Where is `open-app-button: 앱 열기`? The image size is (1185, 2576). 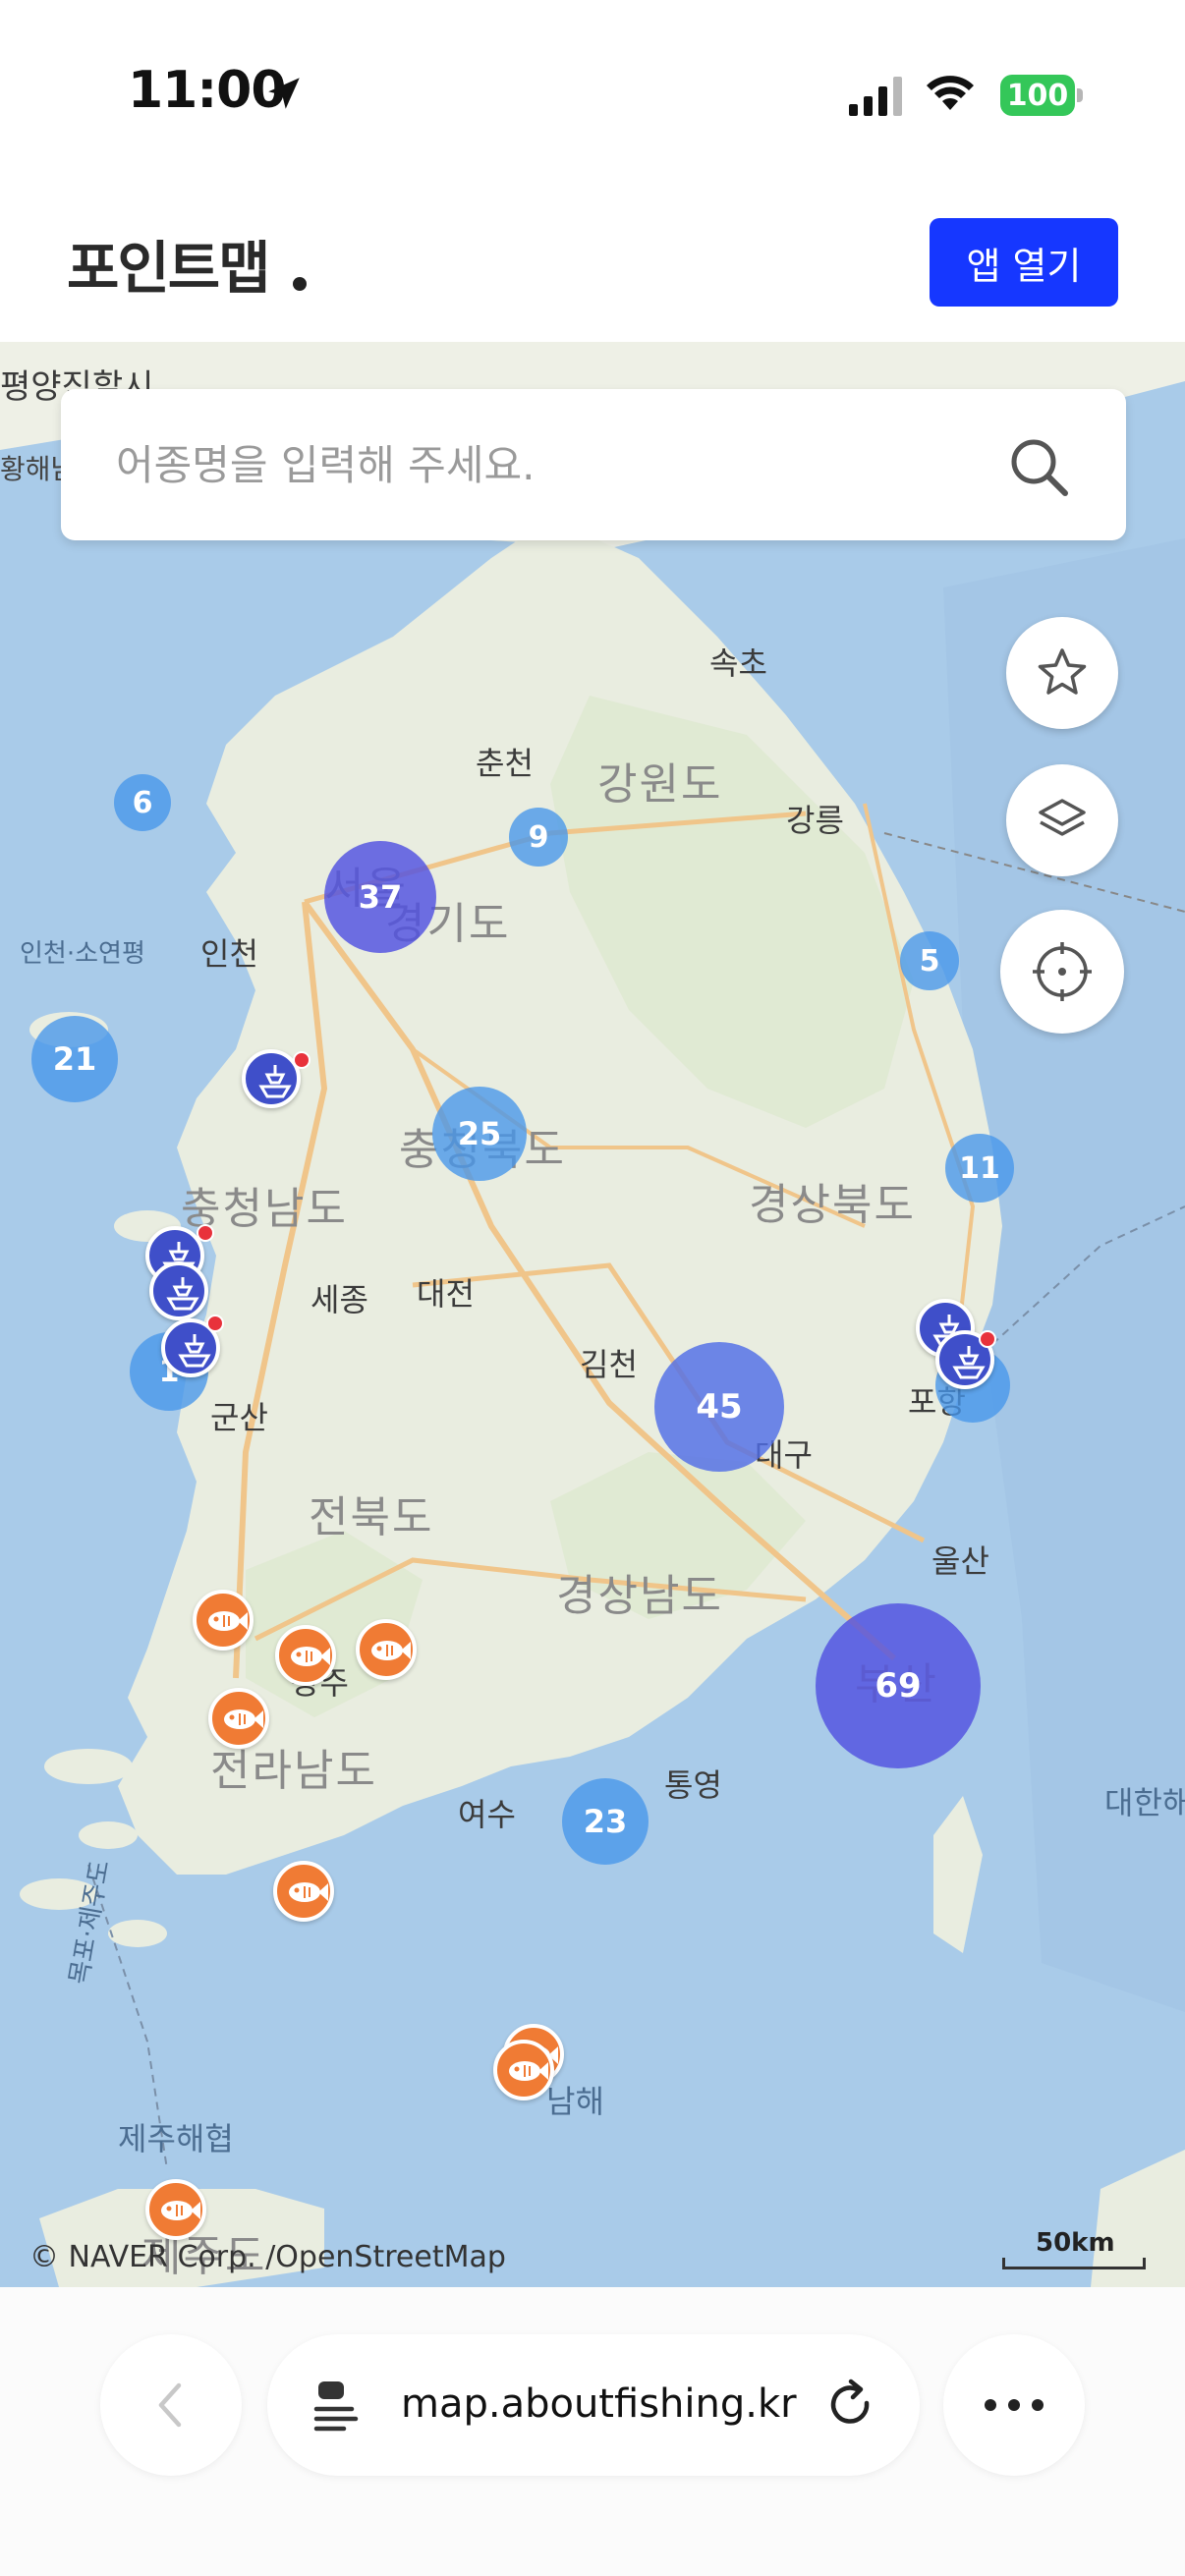
open-app-button: 앱 열기 is located at coordinates (1024, 262).